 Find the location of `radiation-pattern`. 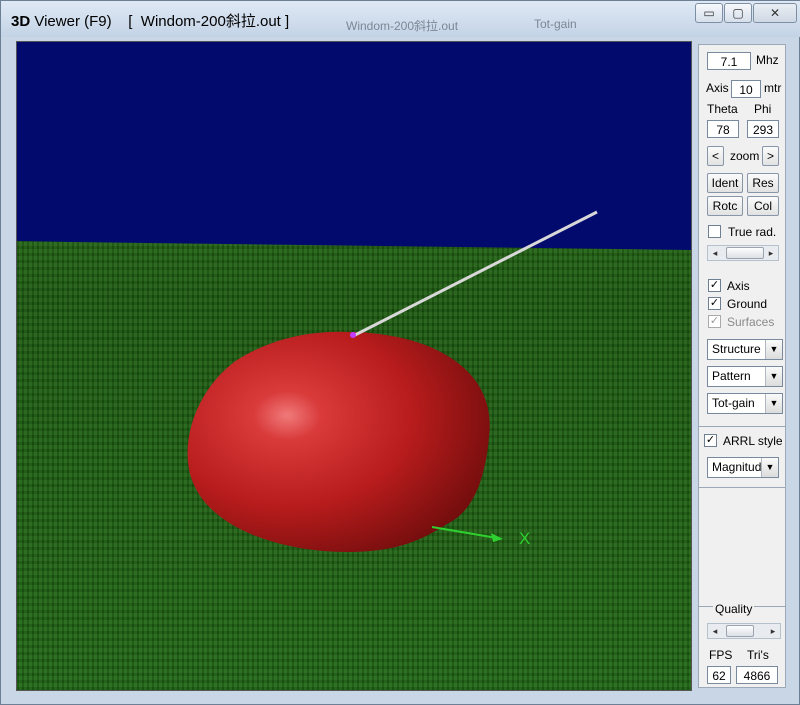

radiation-pattern is located at coordinates (338, 441).